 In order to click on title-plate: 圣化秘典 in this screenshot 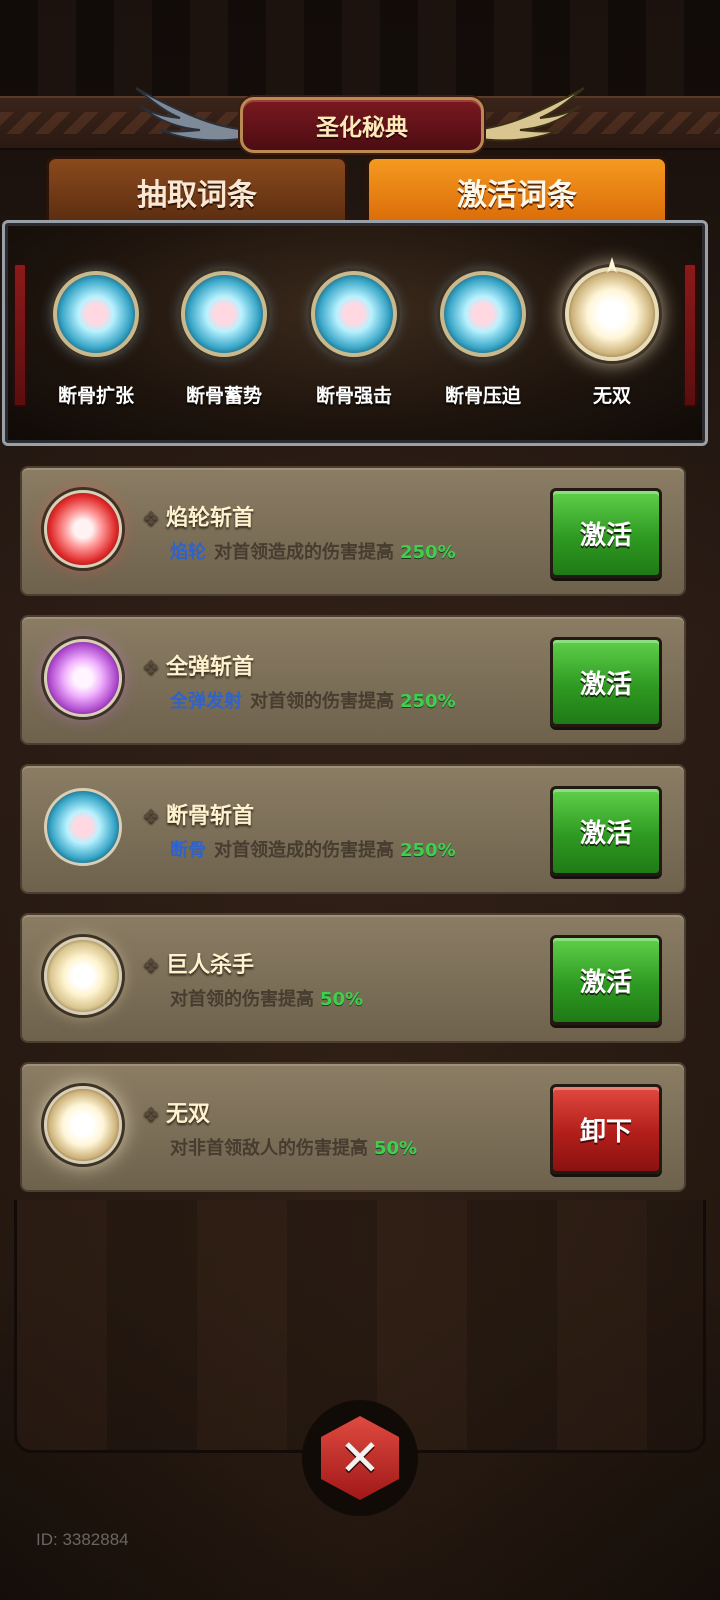, I will do `click(362, 125)`.